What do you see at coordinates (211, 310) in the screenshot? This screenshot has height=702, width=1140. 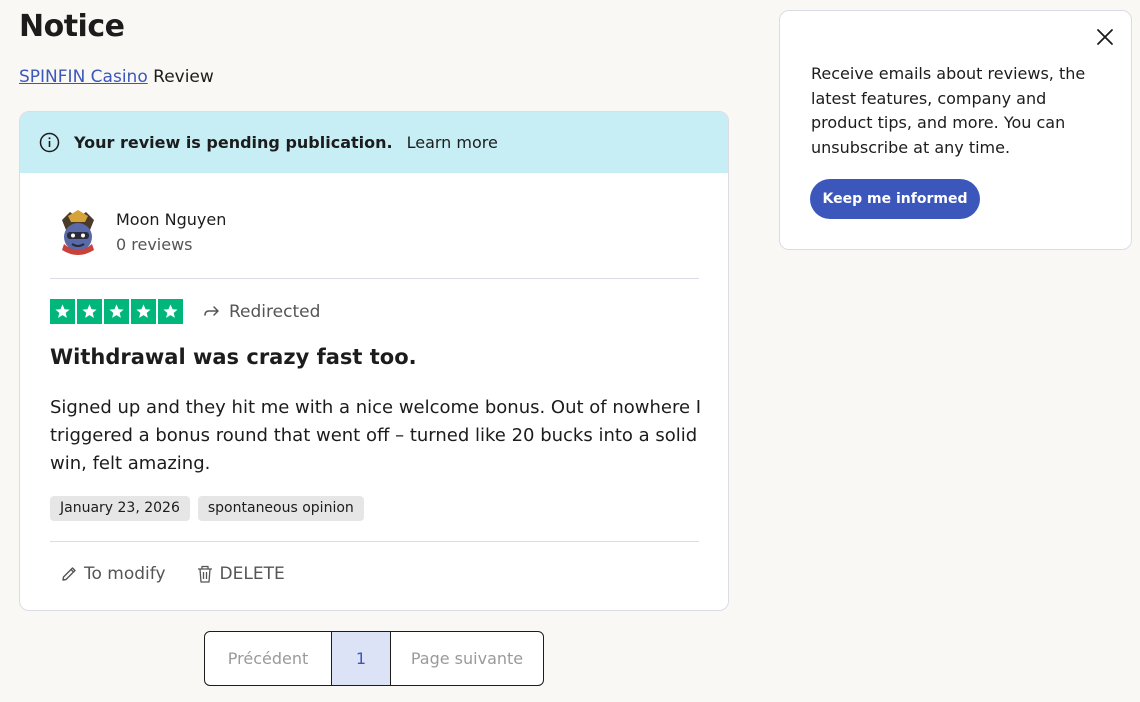 I see `redirect-arrow-icon` at bounding box center [211, 310].